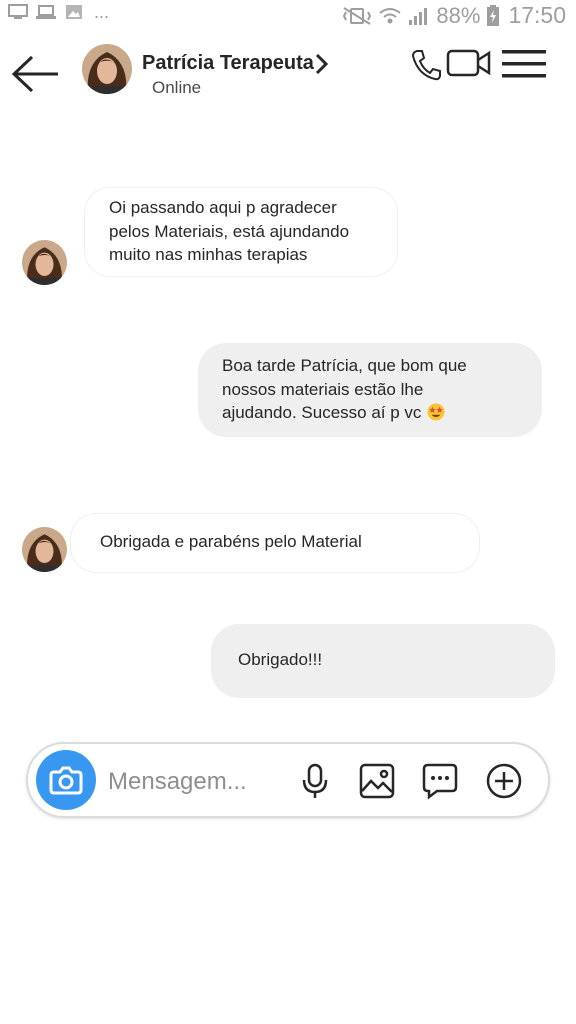 The height and width of the screenshot is (1024, 576). What do you see at coordinates (524, 64) in the screenshot?
I see `menu-icon` at bounding box center [524, 64].